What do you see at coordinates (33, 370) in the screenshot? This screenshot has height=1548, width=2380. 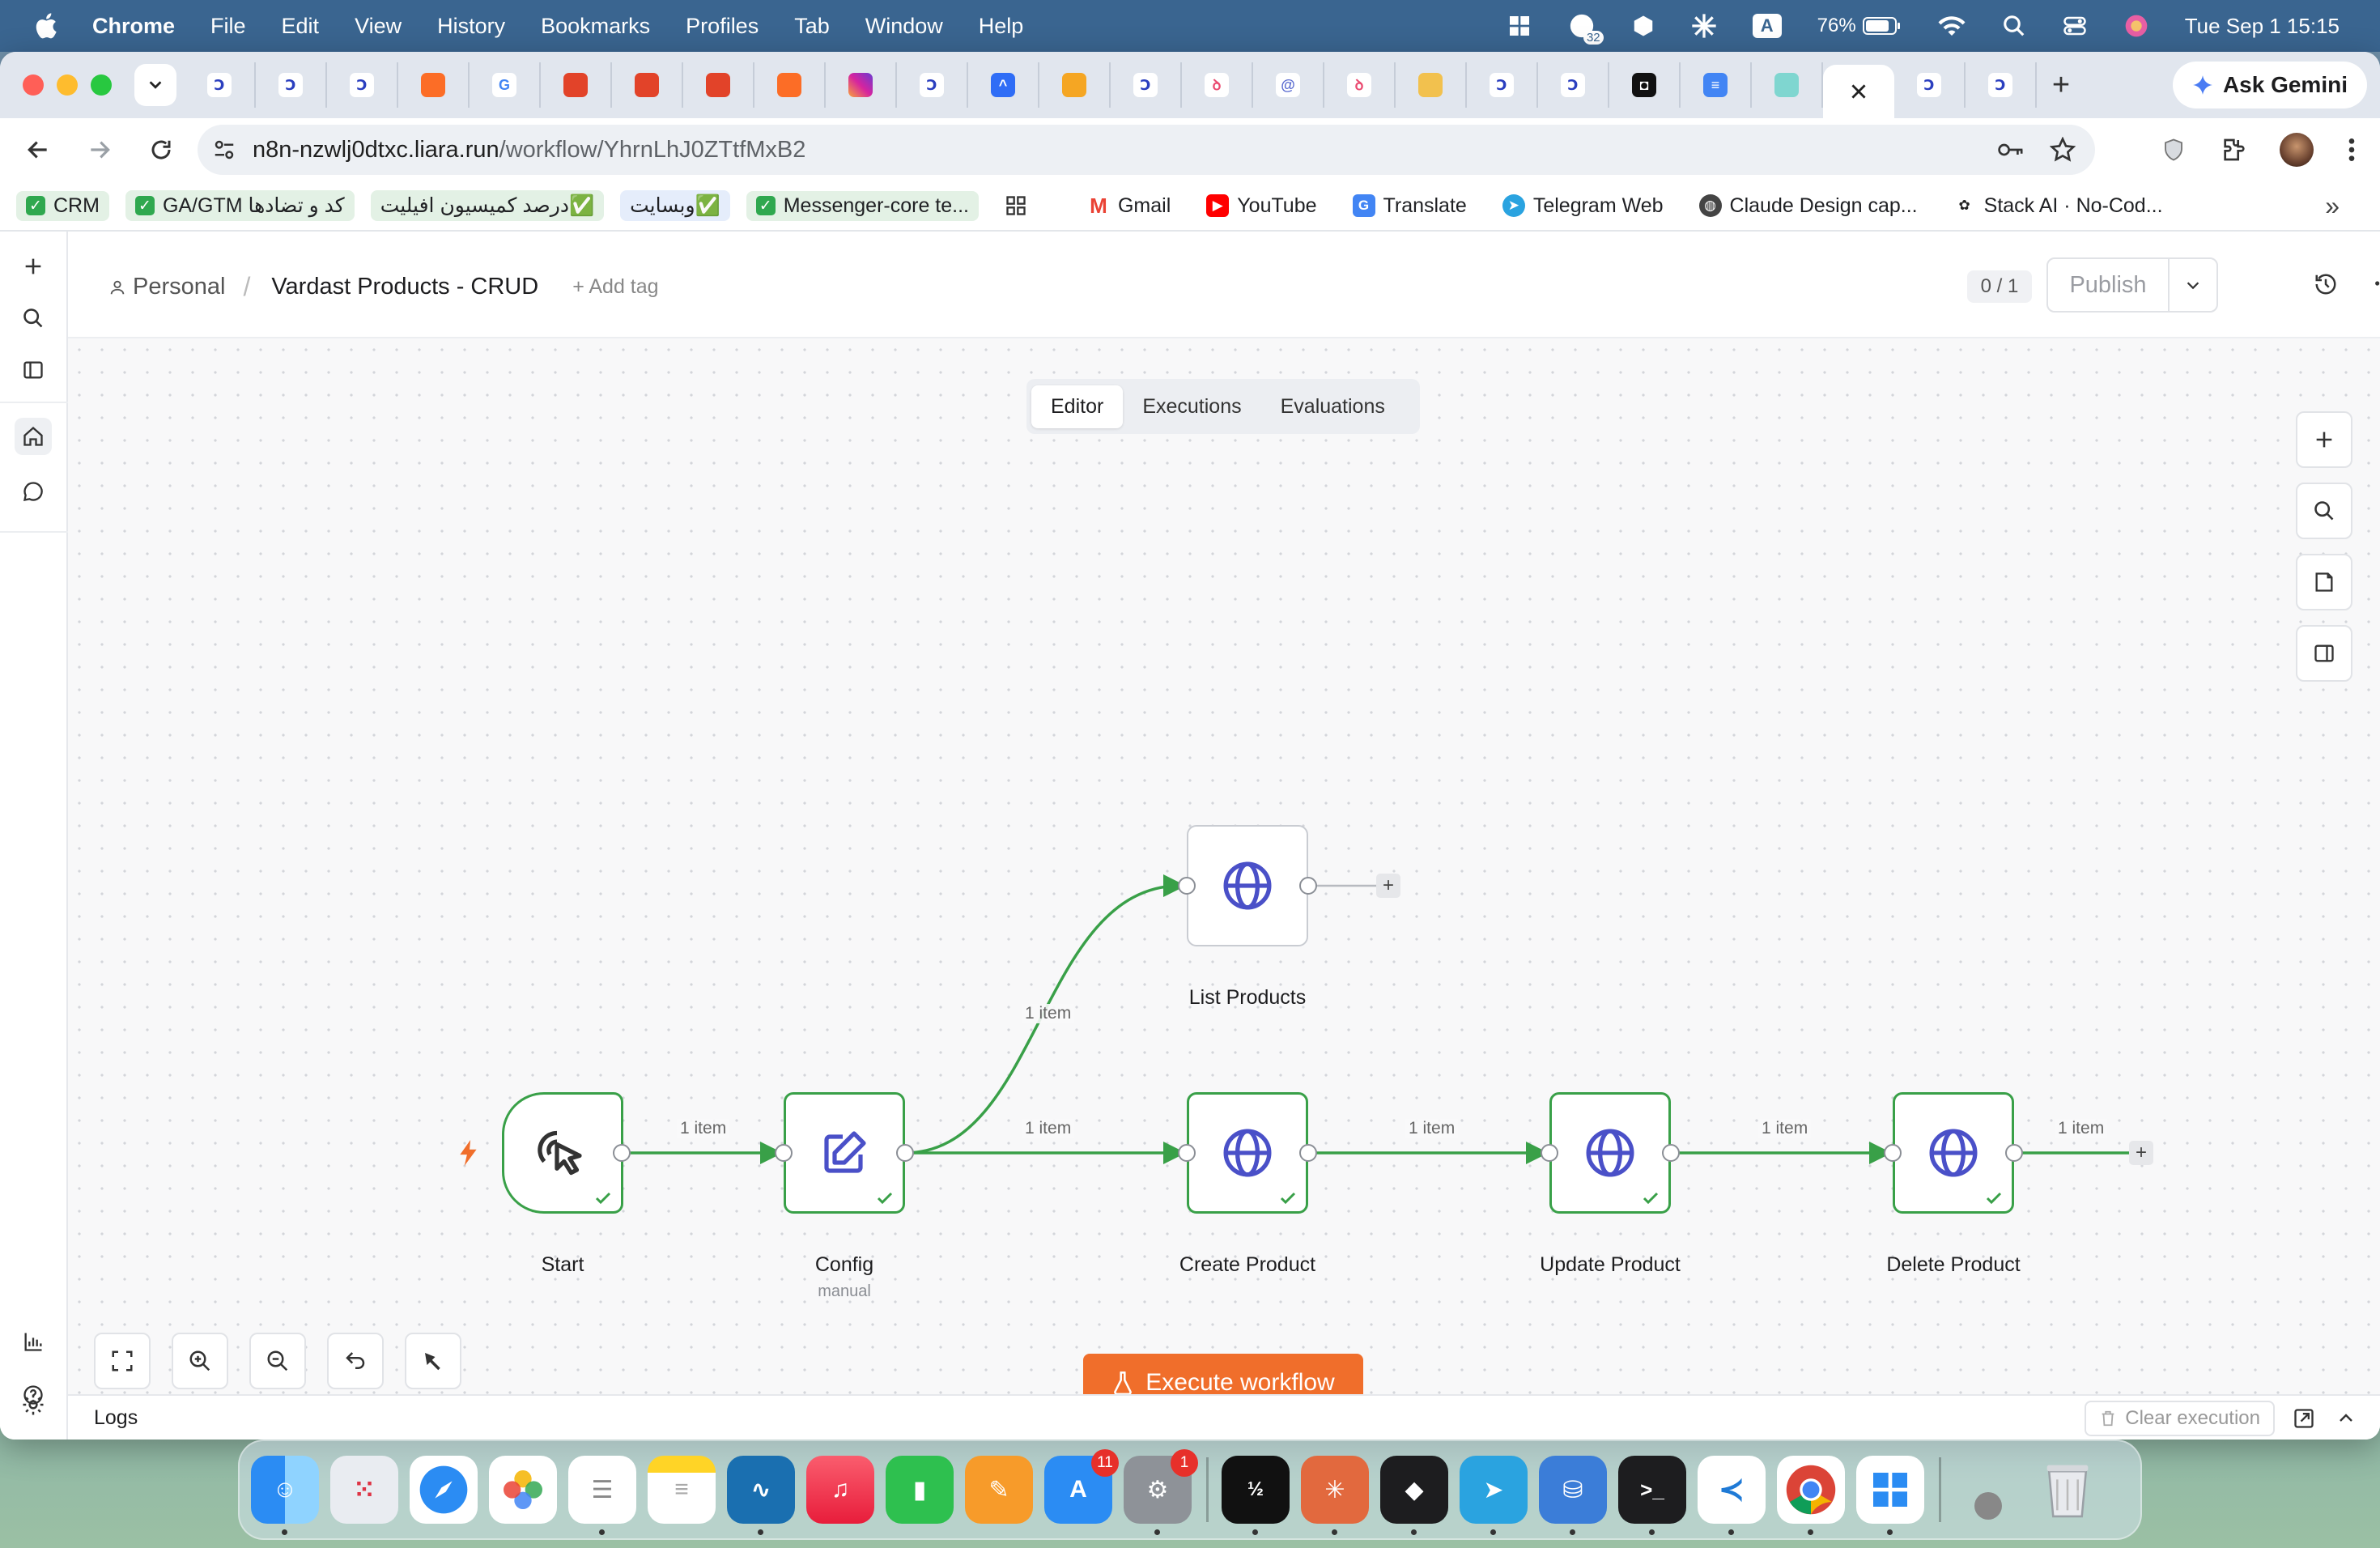 I see `sidebar-toggle-icon` at bounding box center [33, 370].